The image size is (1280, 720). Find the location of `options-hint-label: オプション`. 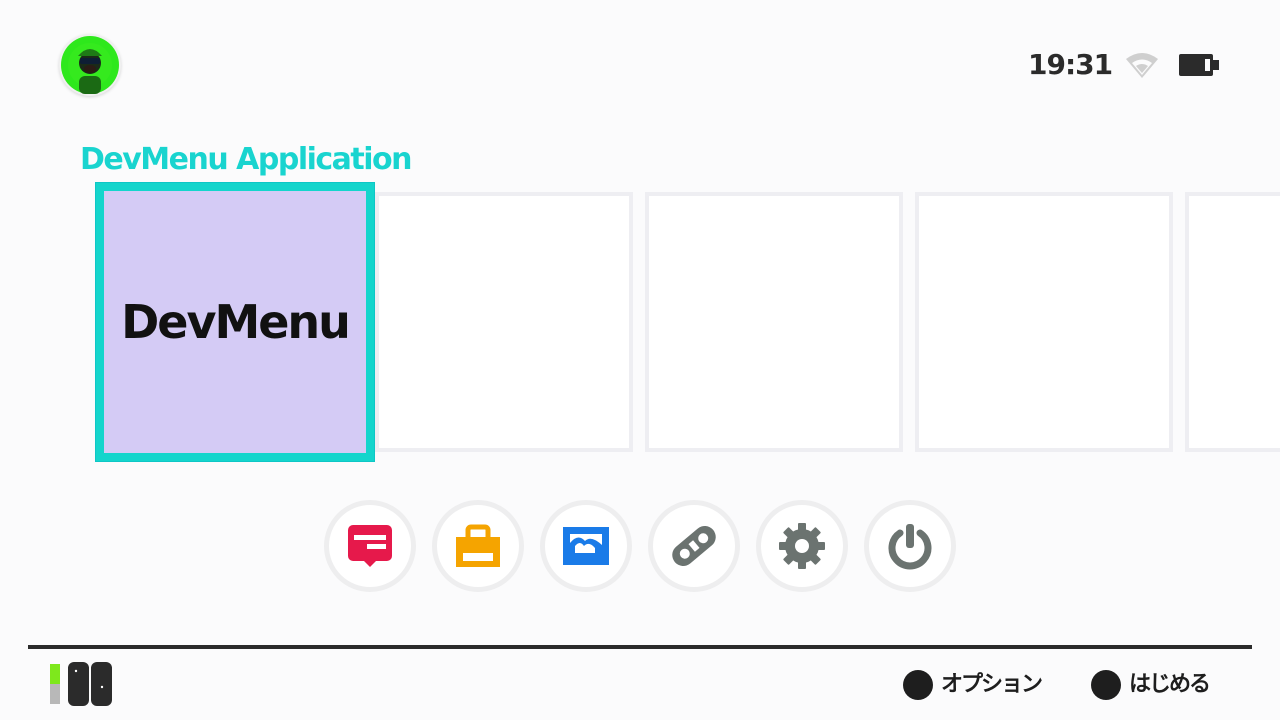

options-hint-label: オプション is located at coordinates (992, 684).